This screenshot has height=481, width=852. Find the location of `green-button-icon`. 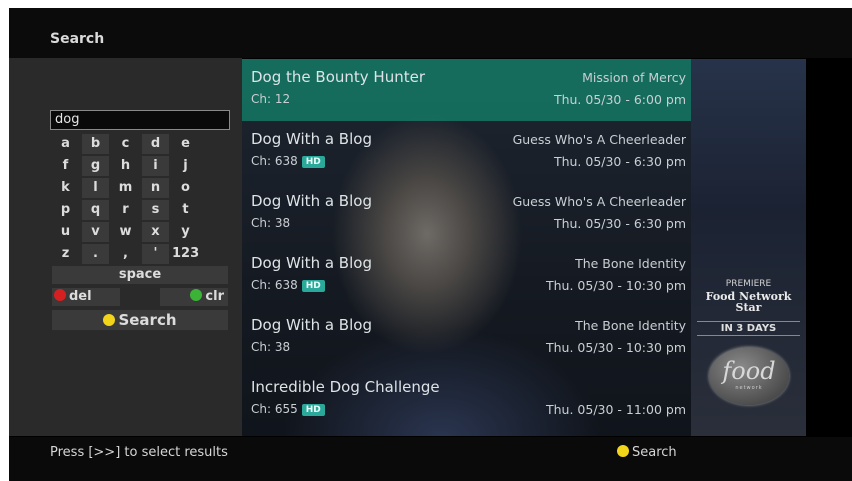

green-button-icon is located at coordinates (196, 295).